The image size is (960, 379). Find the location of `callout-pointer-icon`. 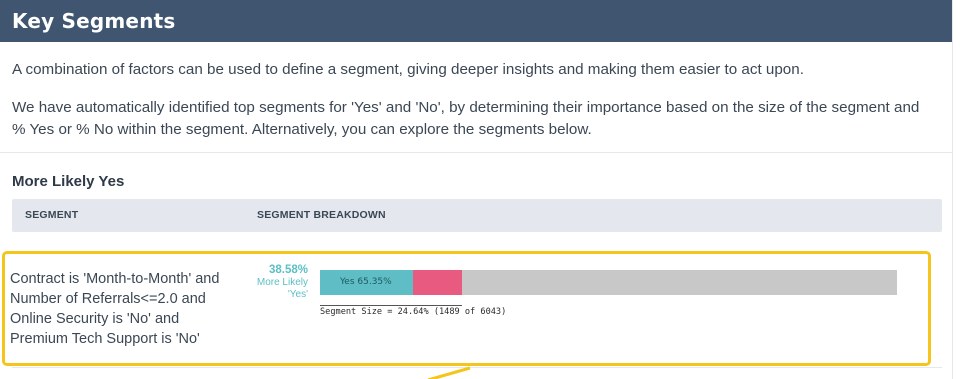

callout-pointer-icon is located at coordinates (449, 372).